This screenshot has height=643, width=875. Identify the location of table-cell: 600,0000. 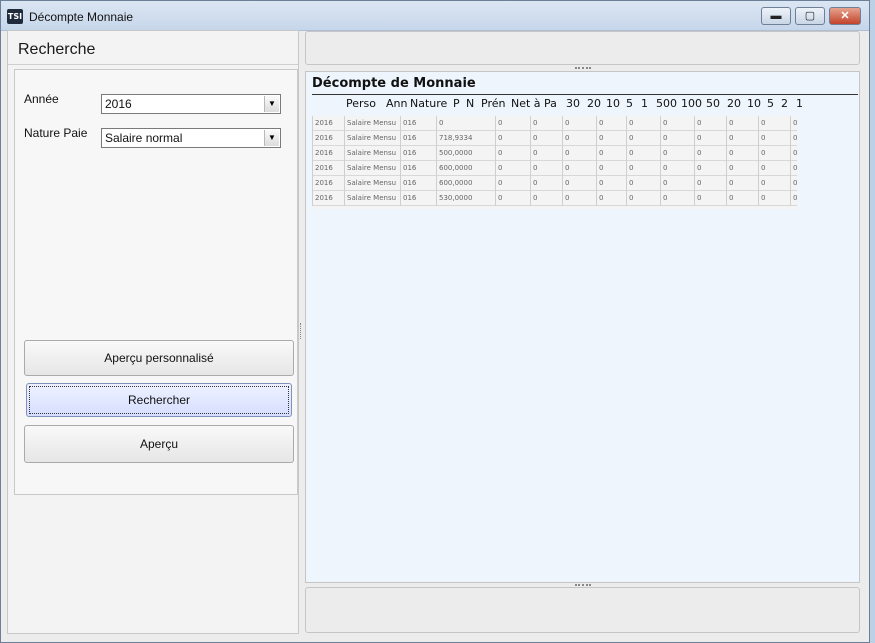
(465, 183).